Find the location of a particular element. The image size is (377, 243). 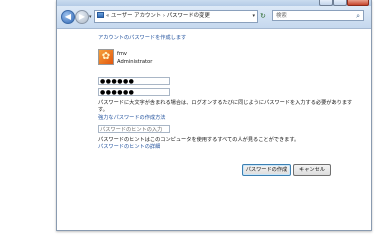

cancel-button: キャンセル is located at coordinates (312, 170).